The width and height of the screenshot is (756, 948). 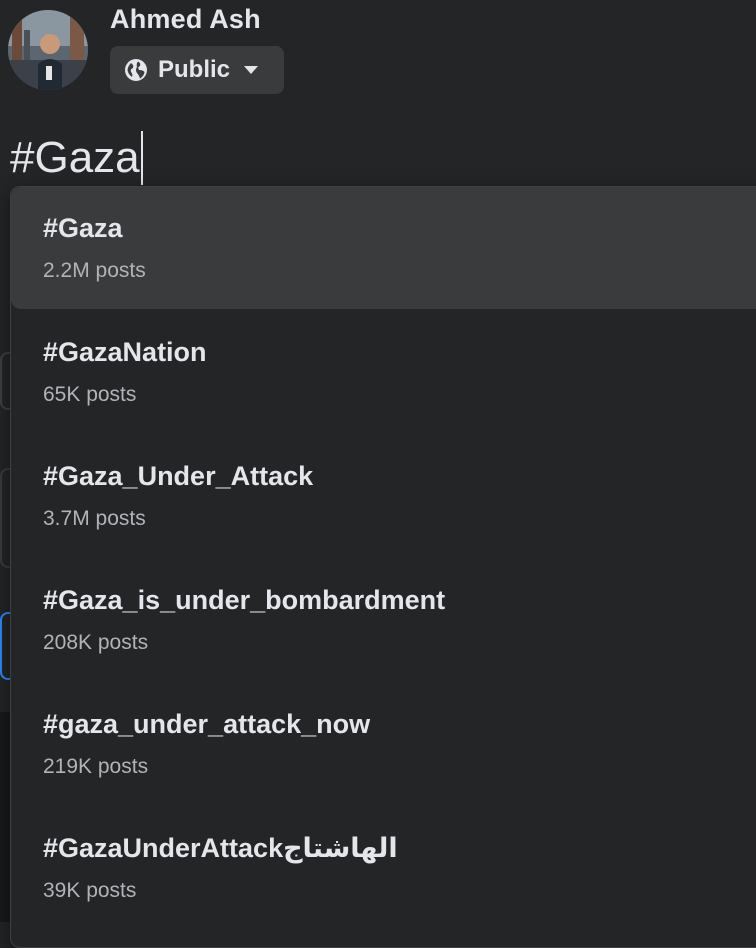 I want to click on avatar, so click(x=48, y=50).